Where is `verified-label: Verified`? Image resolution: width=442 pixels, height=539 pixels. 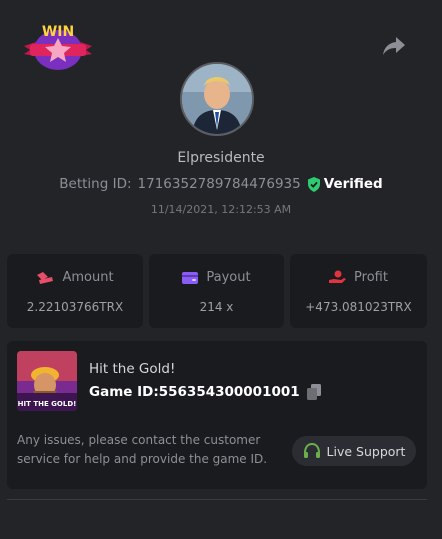 verified-label: Verified is located at coordinates (353, 184).